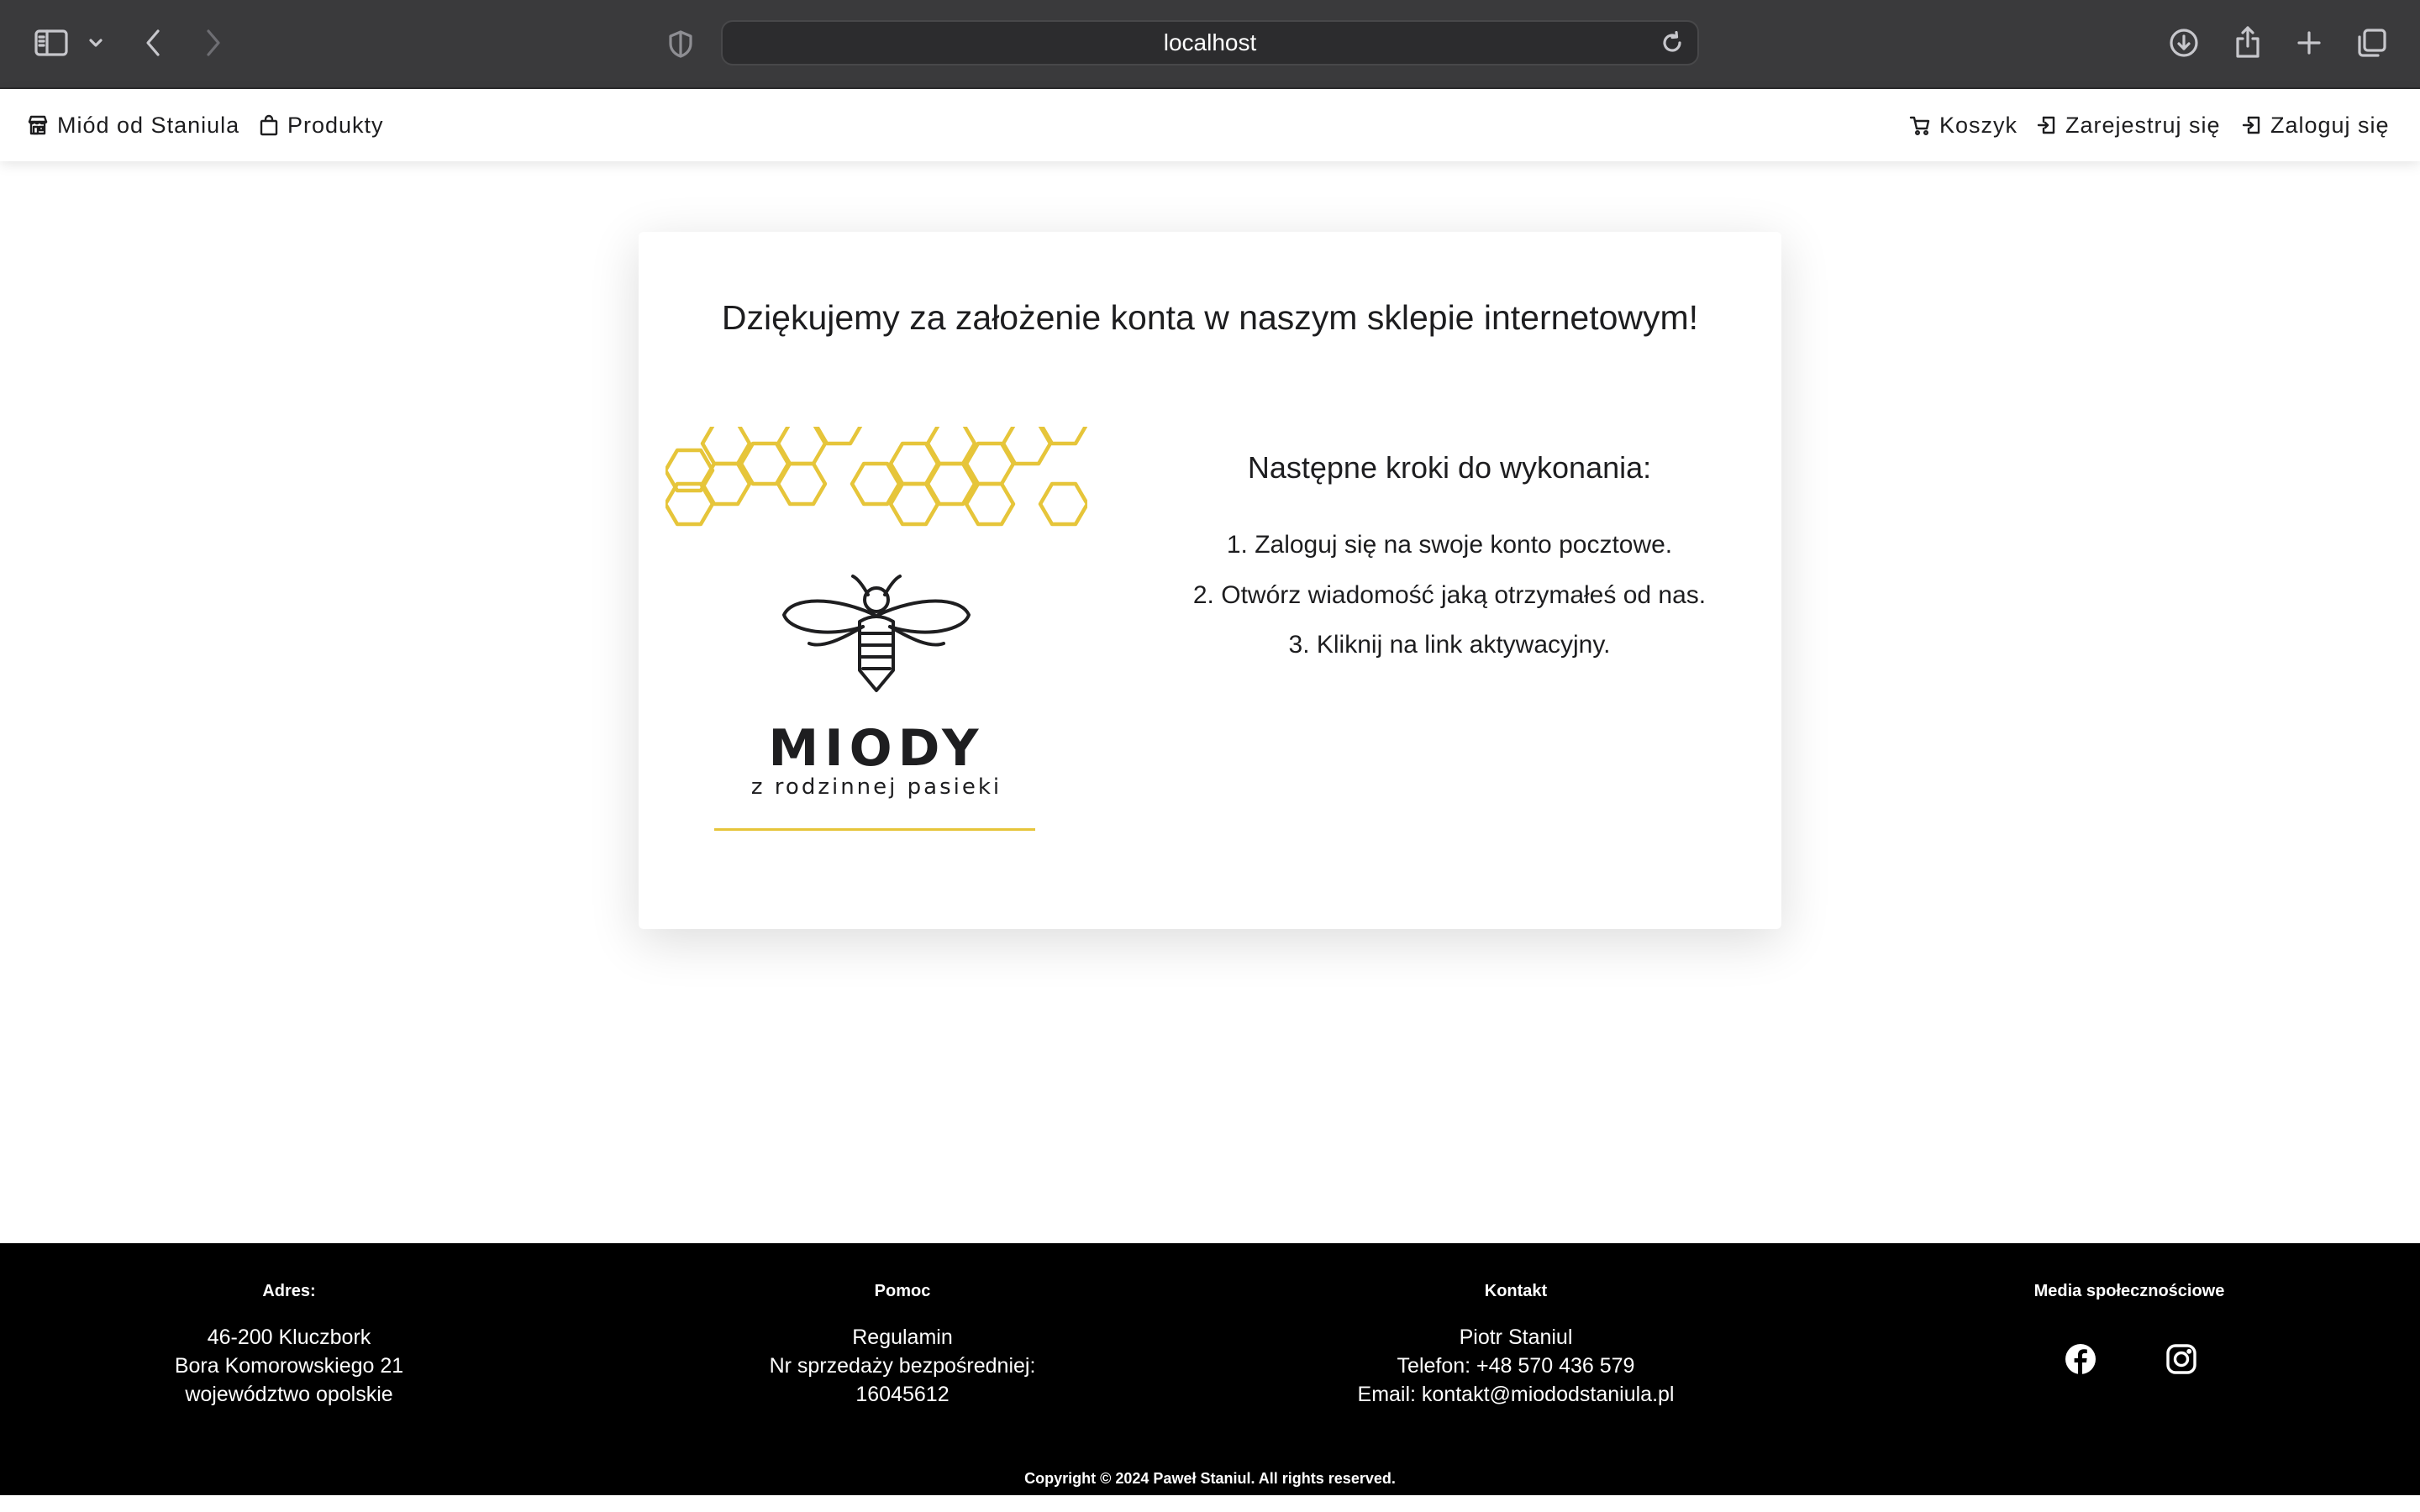 The width and height of the screenshot is (2420, 1512). I want to click on footer-social-heading: Media społecznościowe, so click(2129, 1291).